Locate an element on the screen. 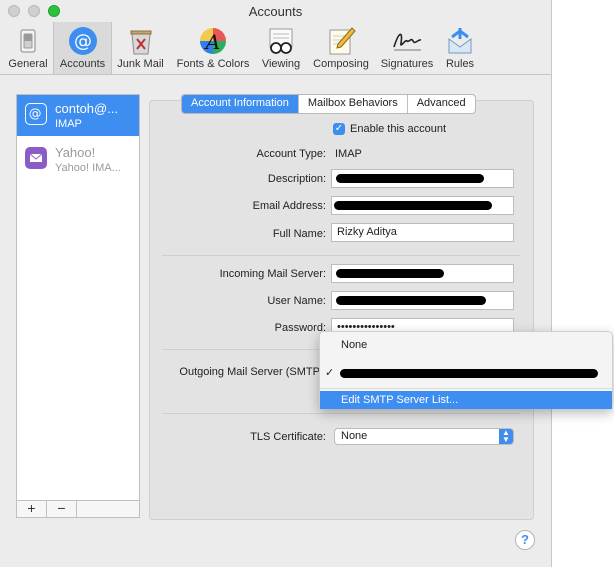 This screenshot has height=567, width=614. account-type-value: IMAP is located at coordinates (348, 154).